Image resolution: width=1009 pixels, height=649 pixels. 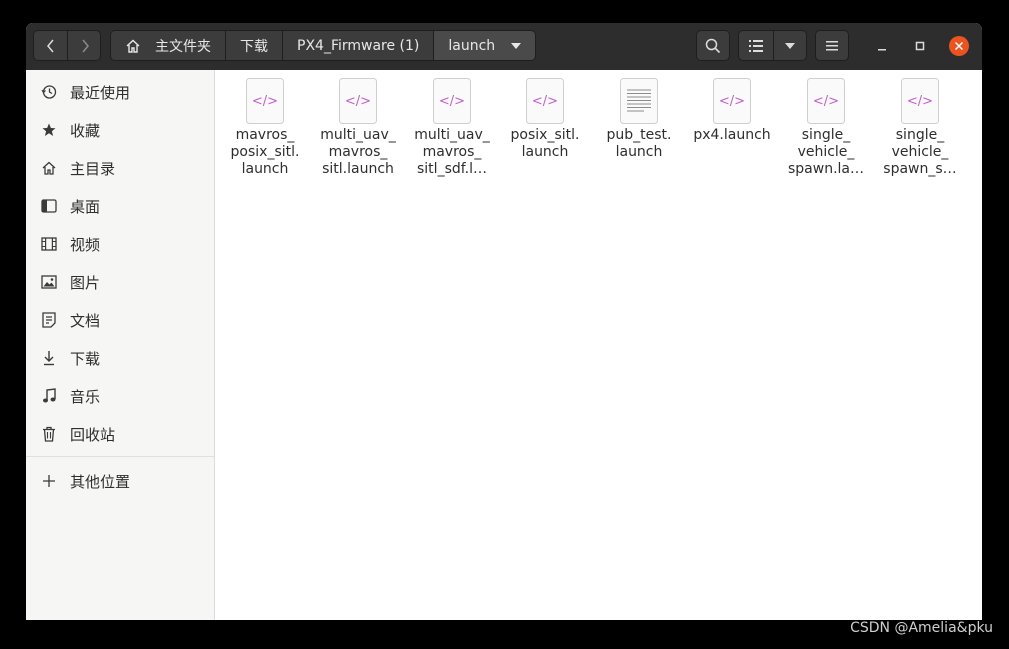 I want to click on forward-button, so click(x=84, y=45).